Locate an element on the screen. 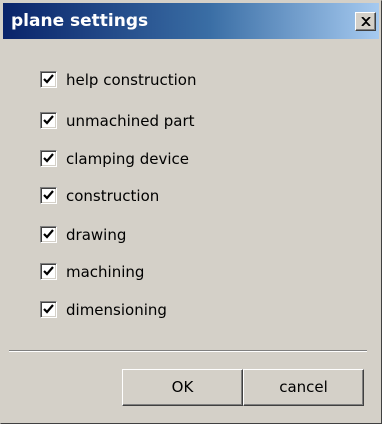  close-icon is located at coordinates (366, 21).